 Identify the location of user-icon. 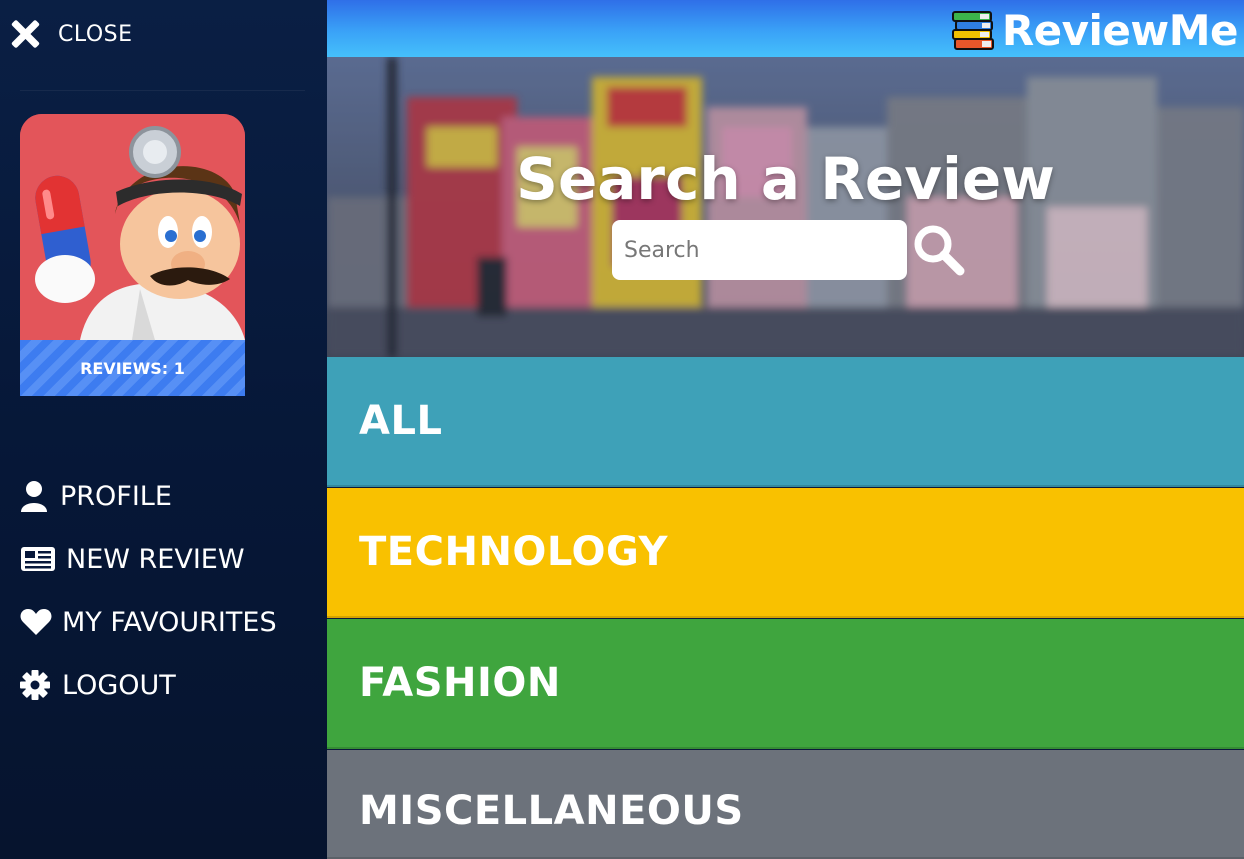
(38, 496).